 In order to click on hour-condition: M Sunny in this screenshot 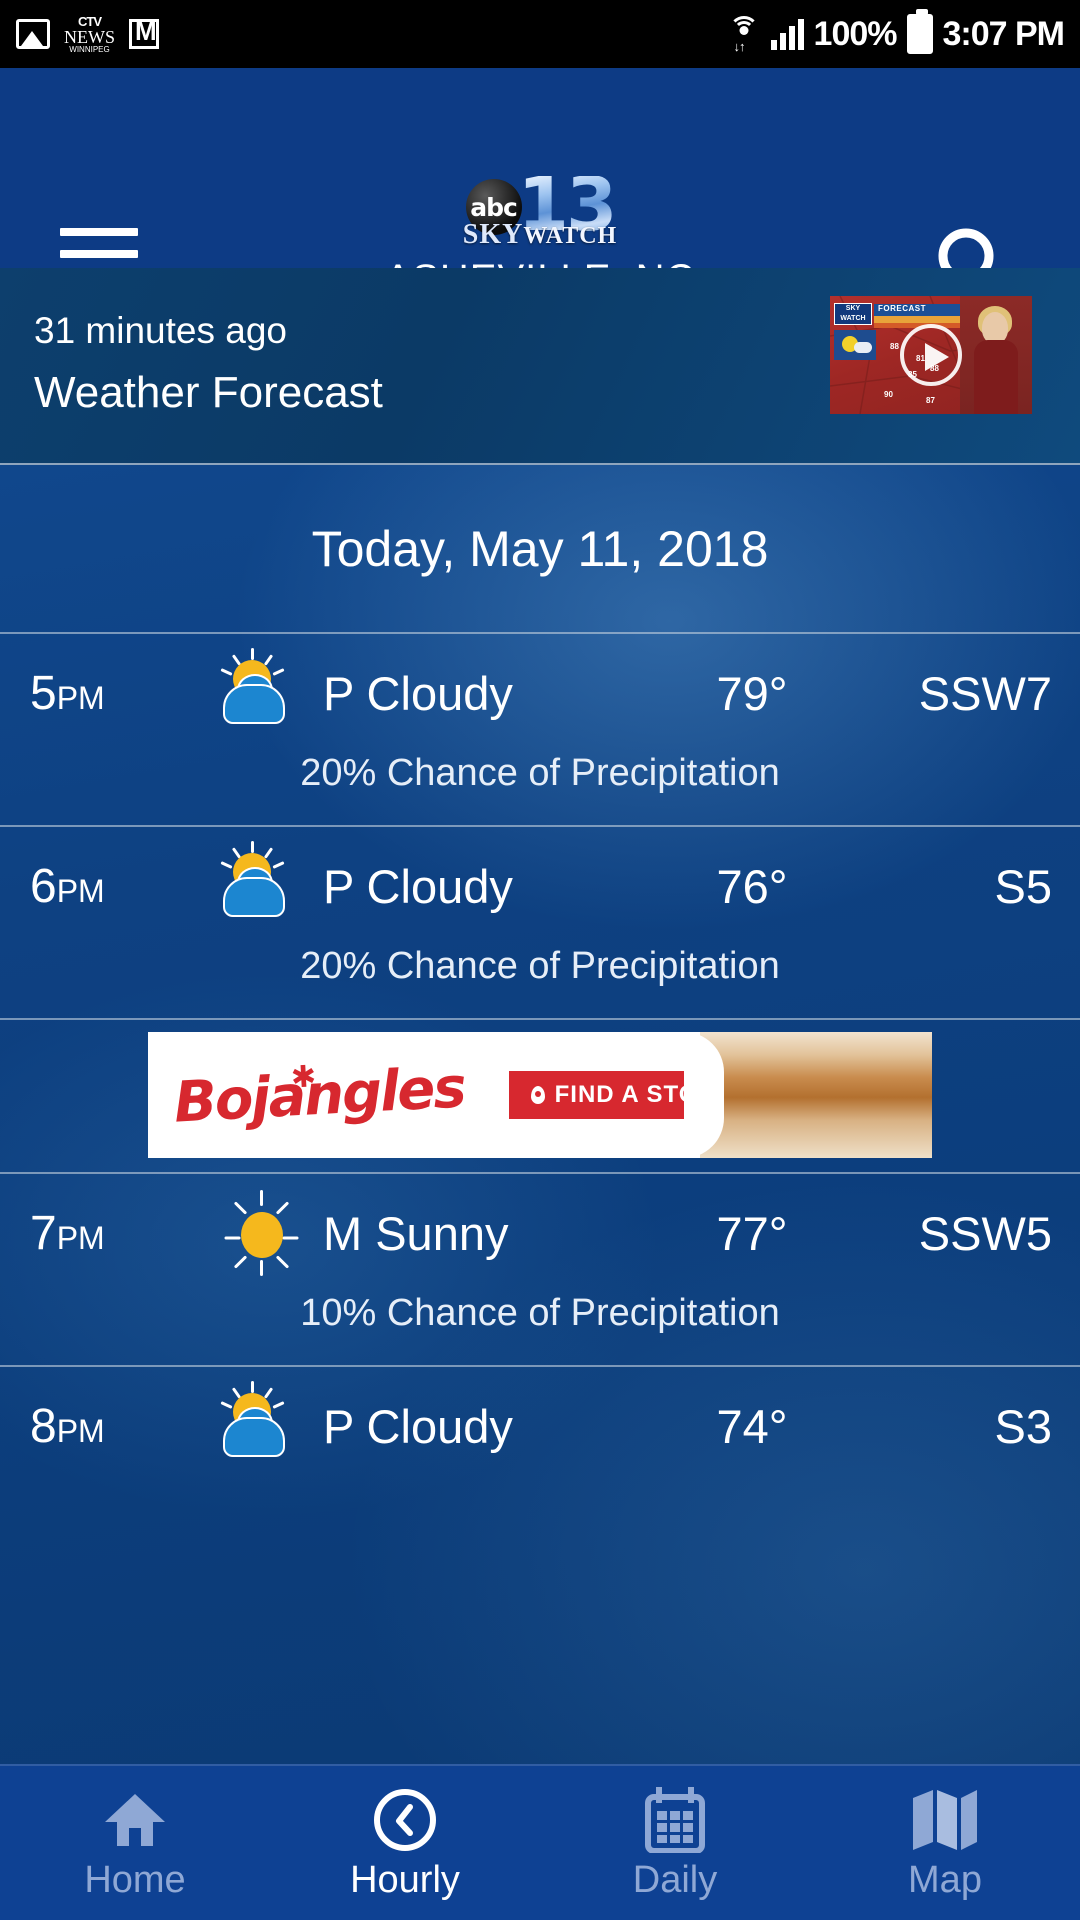, I will do `click(416, 1233)`.